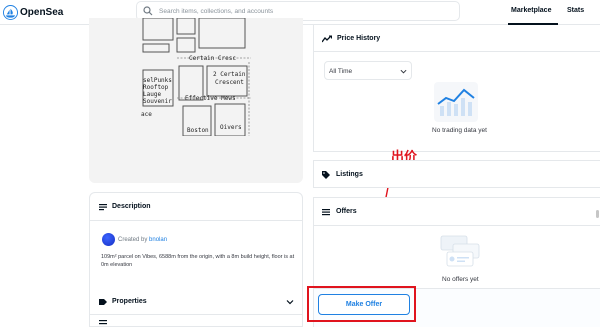 The height and width of the screenshot is (327, 600). Describe the element at coordinates (349, 174) in the screenshot. I see `listings-title: Listings` at that location.